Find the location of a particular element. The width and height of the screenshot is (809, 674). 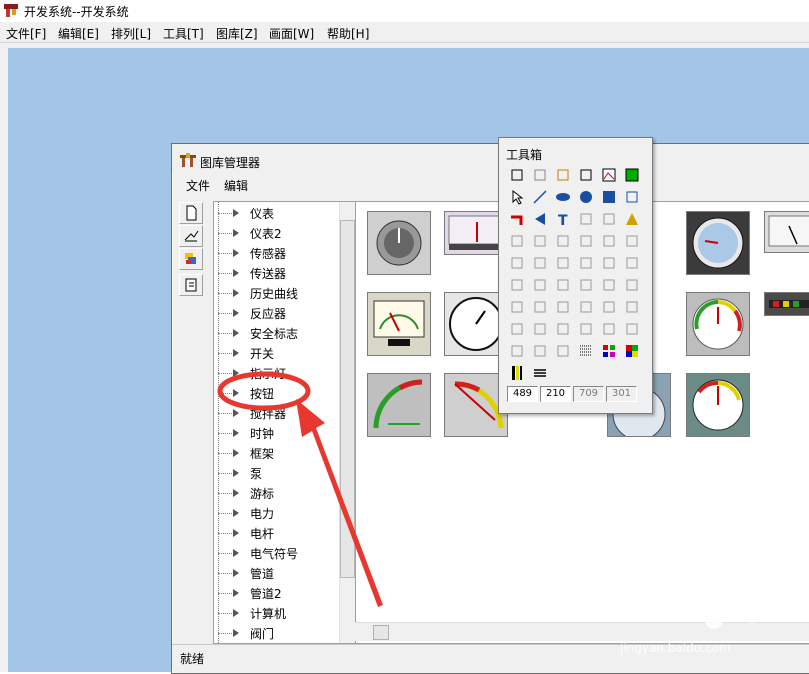

ungroup-tool-button is located at coordinates (540, 285).